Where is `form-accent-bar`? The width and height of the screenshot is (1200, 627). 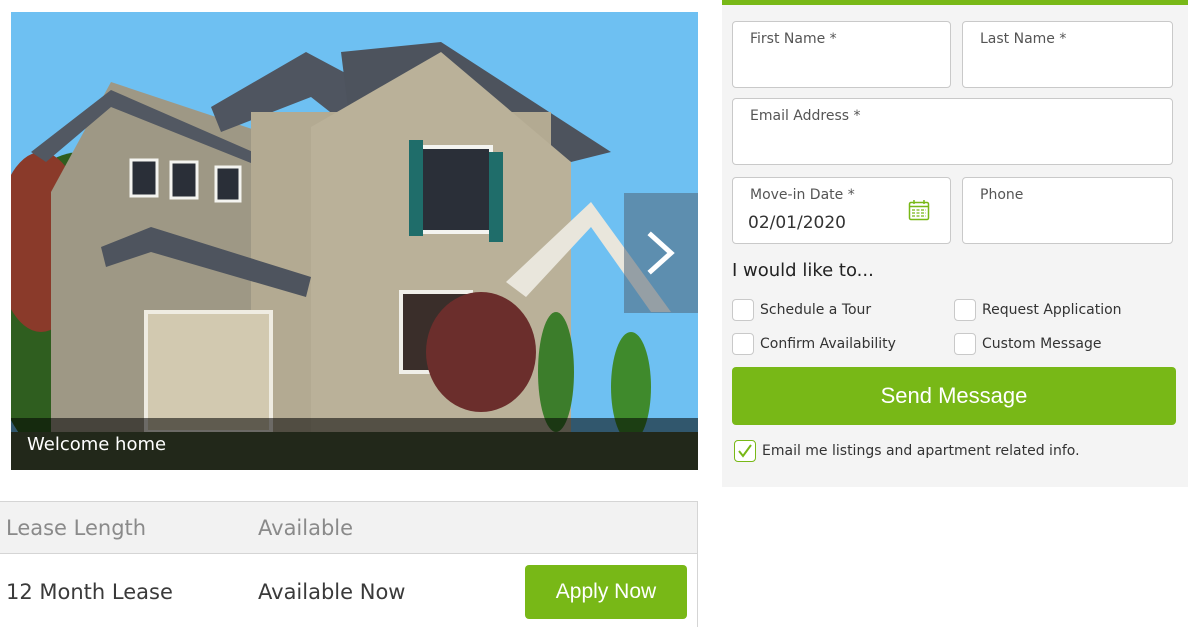 form-accent-bar is located at coordinates (955, 2).